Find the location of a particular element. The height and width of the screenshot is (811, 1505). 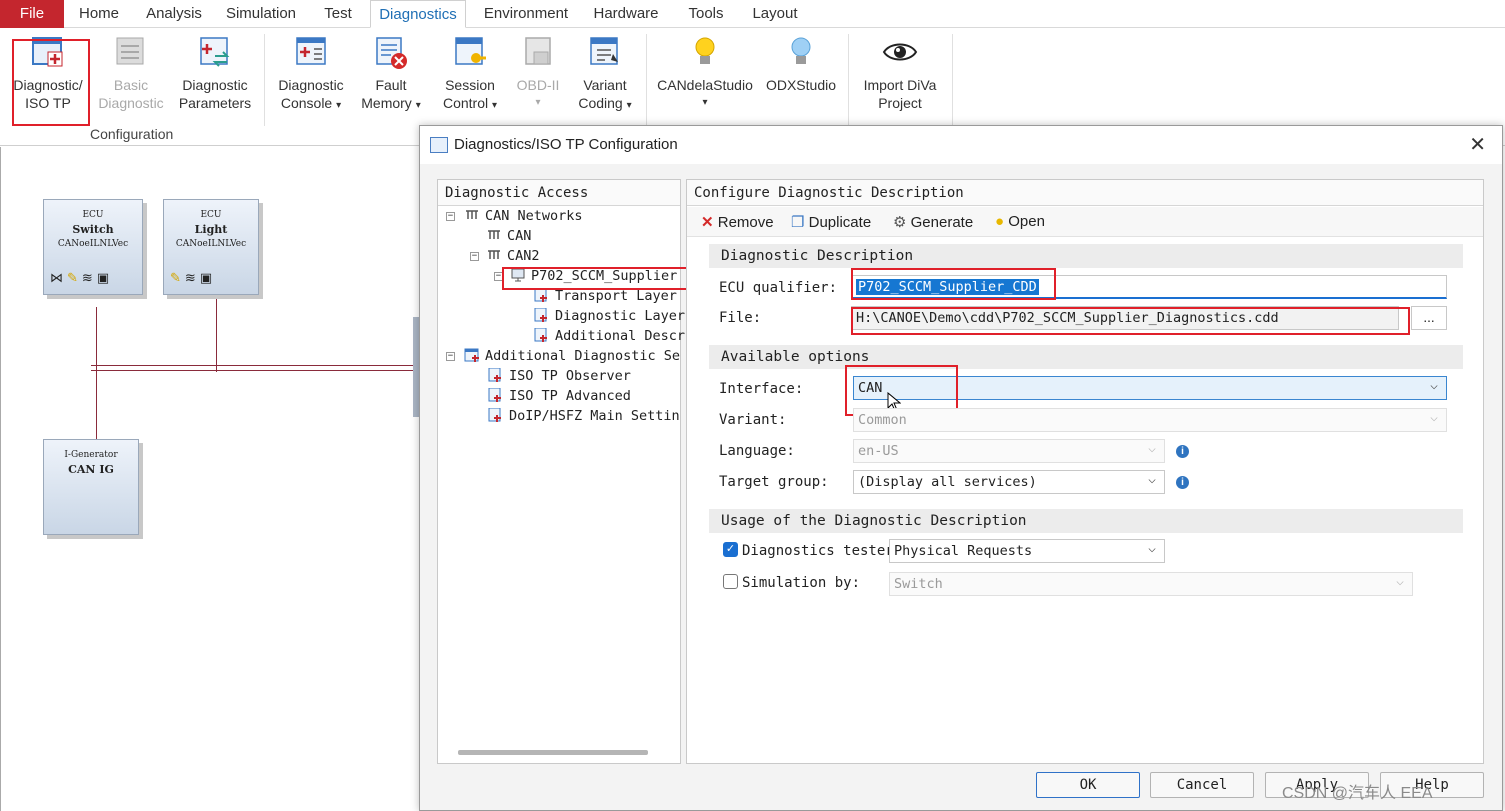

tab-diagnostics: Diagnostics is located at coordinates (418, 14).